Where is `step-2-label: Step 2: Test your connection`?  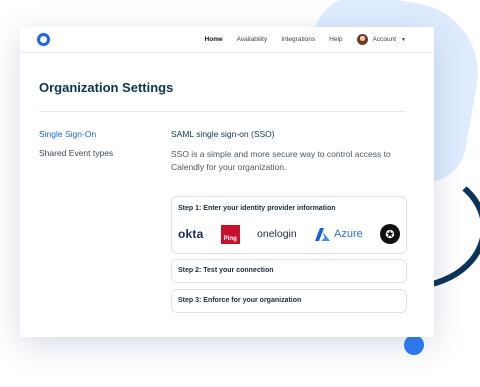
step-2-label: Step 2: Test your connection is located at coordinates (226, 270).